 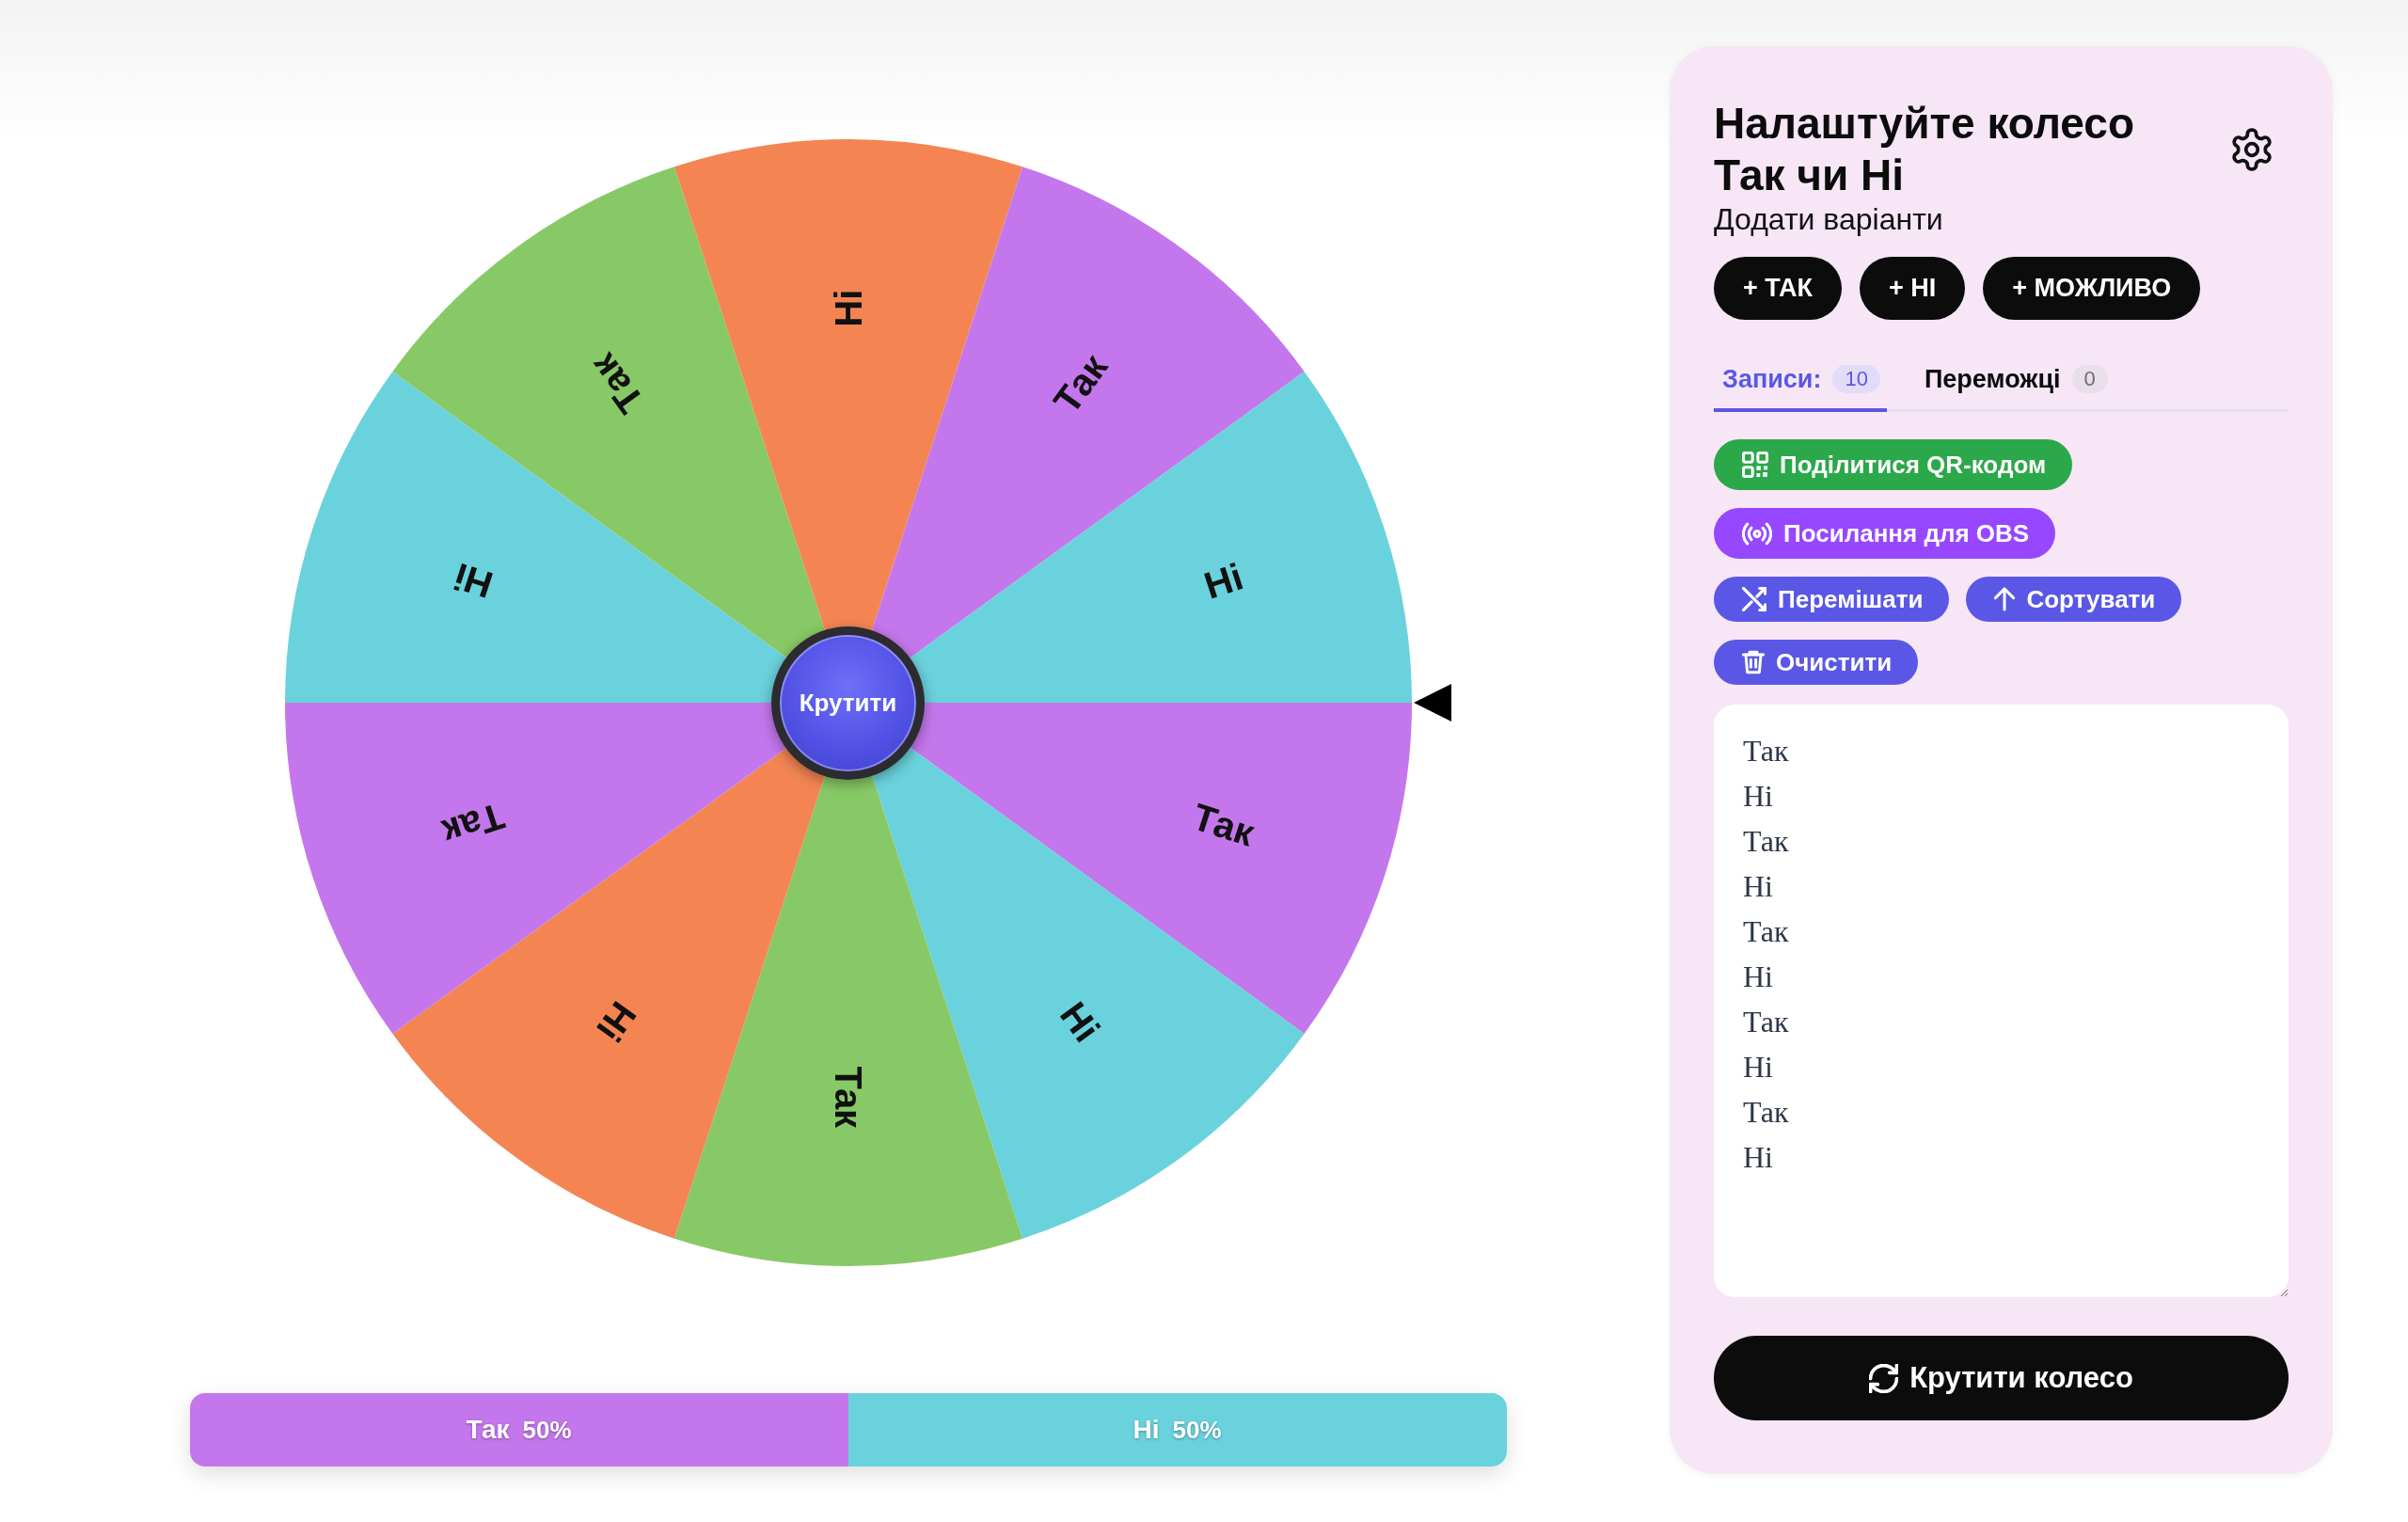 What do you see at coordinates (2251, 150) in the screenshot?
I see `settings-icon` at bounding box center [2251, 150].